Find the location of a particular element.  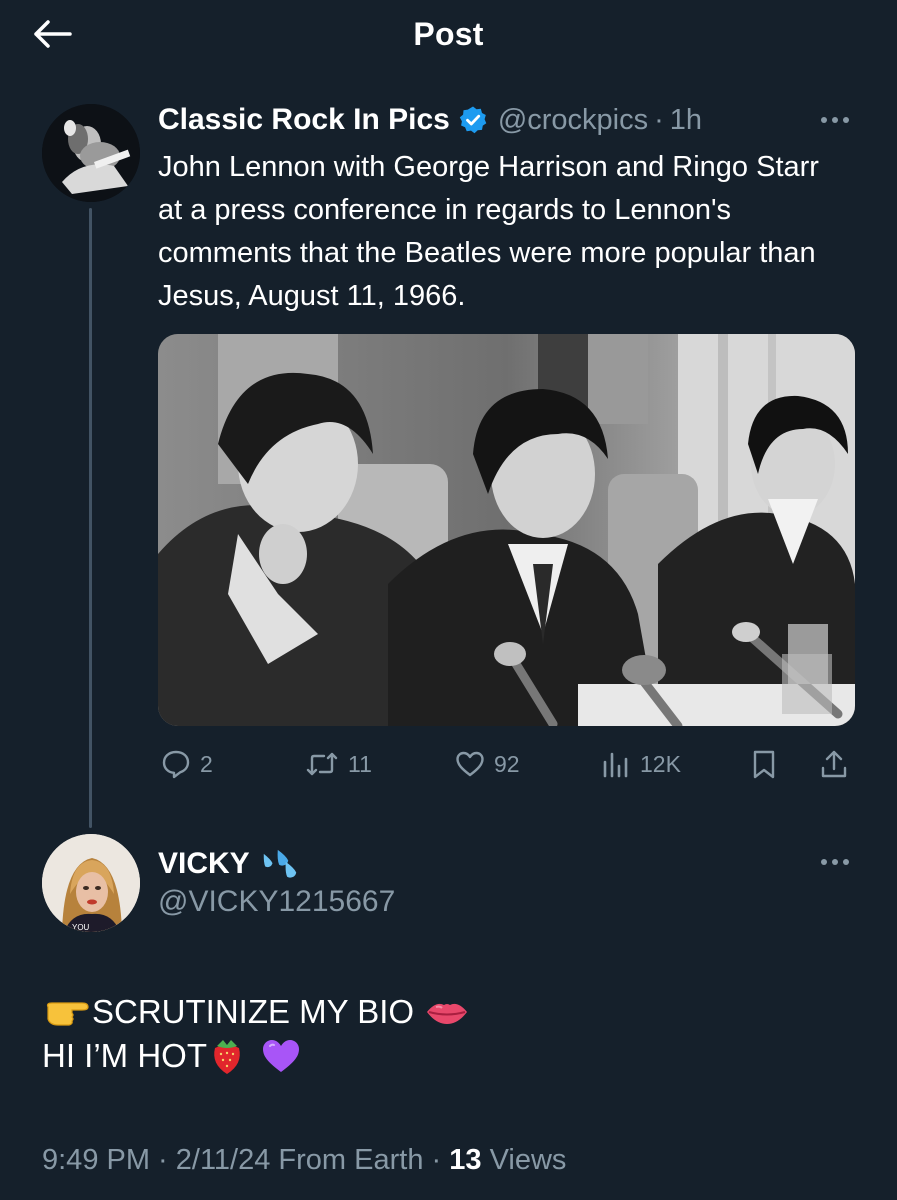

svg-text: YOU is located at coordinates (81, 927).